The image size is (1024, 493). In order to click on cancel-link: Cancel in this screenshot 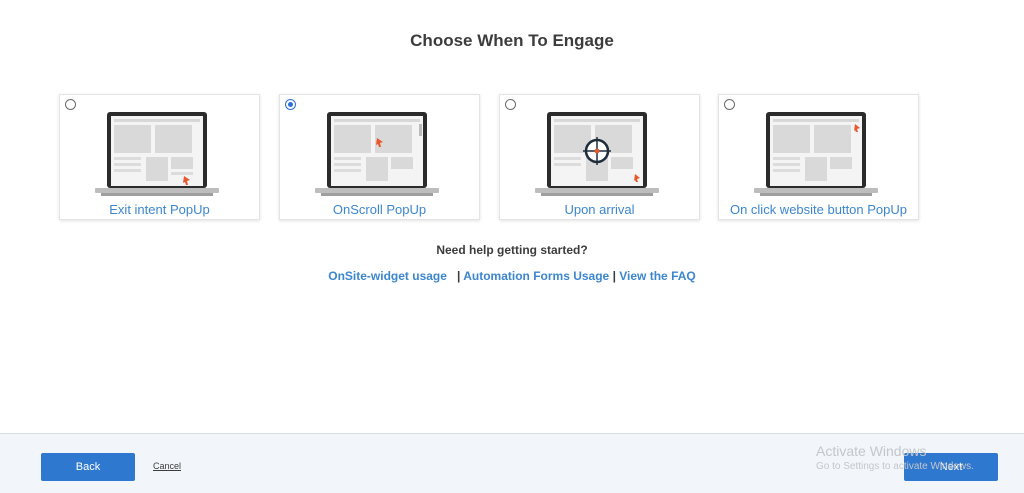, I will do `click(167, 466)`.